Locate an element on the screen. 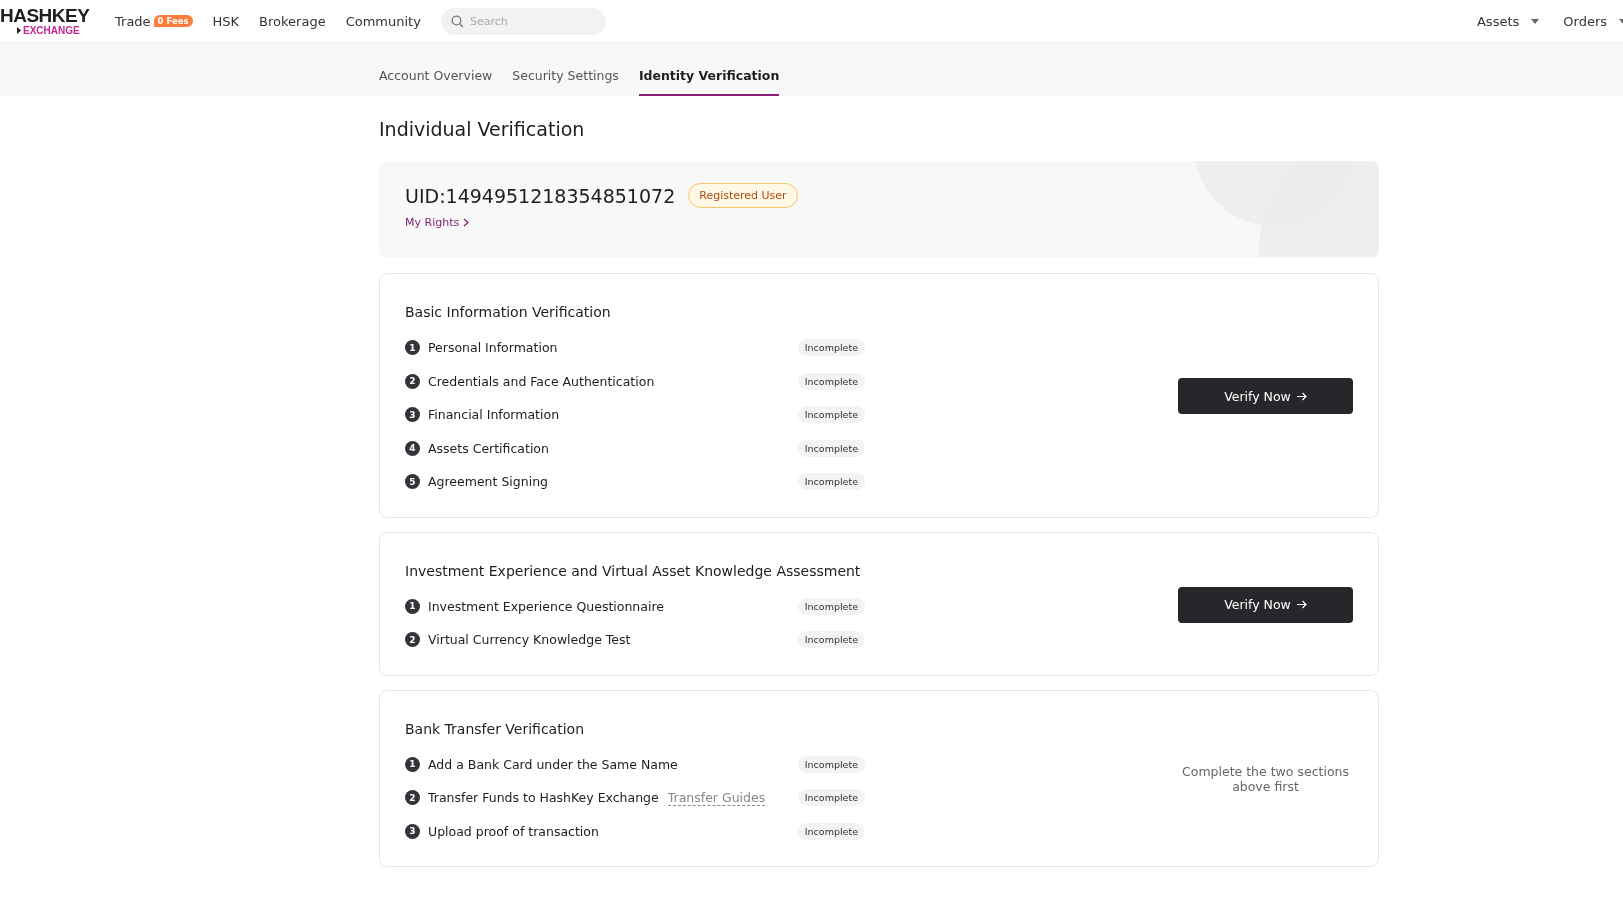 The image size is (1623, 898). tab: Identity Verification is located at coordinates (709, 82).